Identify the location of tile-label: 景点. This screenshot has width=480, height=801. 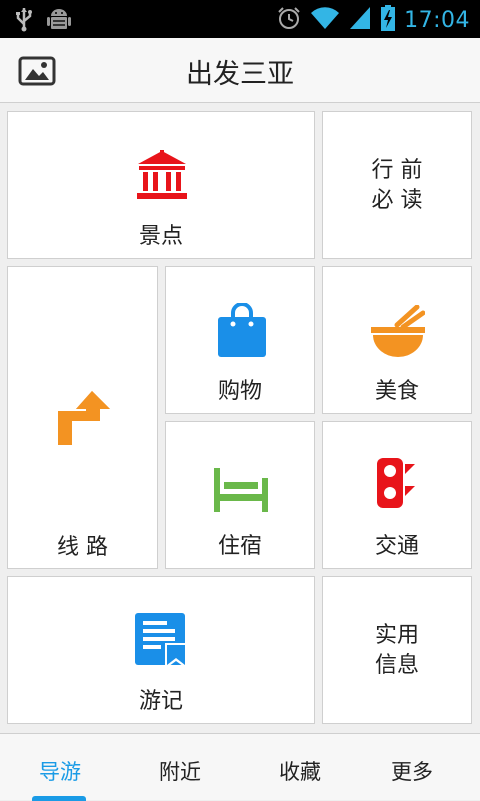
(160, 236).